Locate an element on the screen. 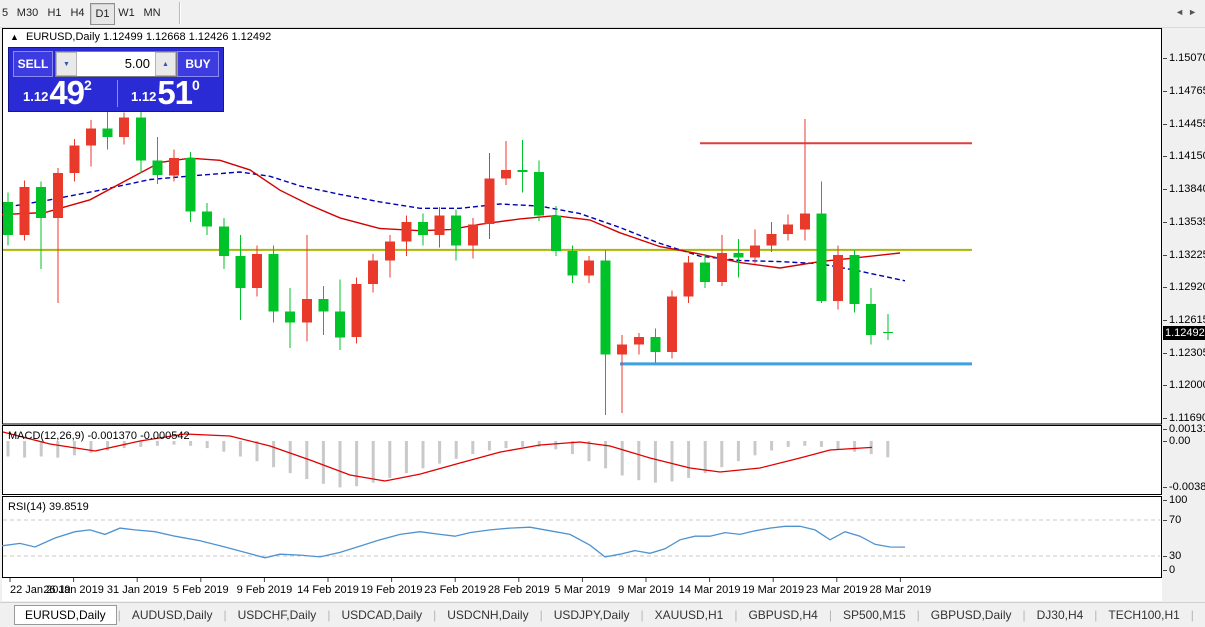 Image resolution: width=1205 pixels, height=627 pixels. chart-tab-gbpusd-h4: GBPUSD,H4 is located at coordinates (782, 615).